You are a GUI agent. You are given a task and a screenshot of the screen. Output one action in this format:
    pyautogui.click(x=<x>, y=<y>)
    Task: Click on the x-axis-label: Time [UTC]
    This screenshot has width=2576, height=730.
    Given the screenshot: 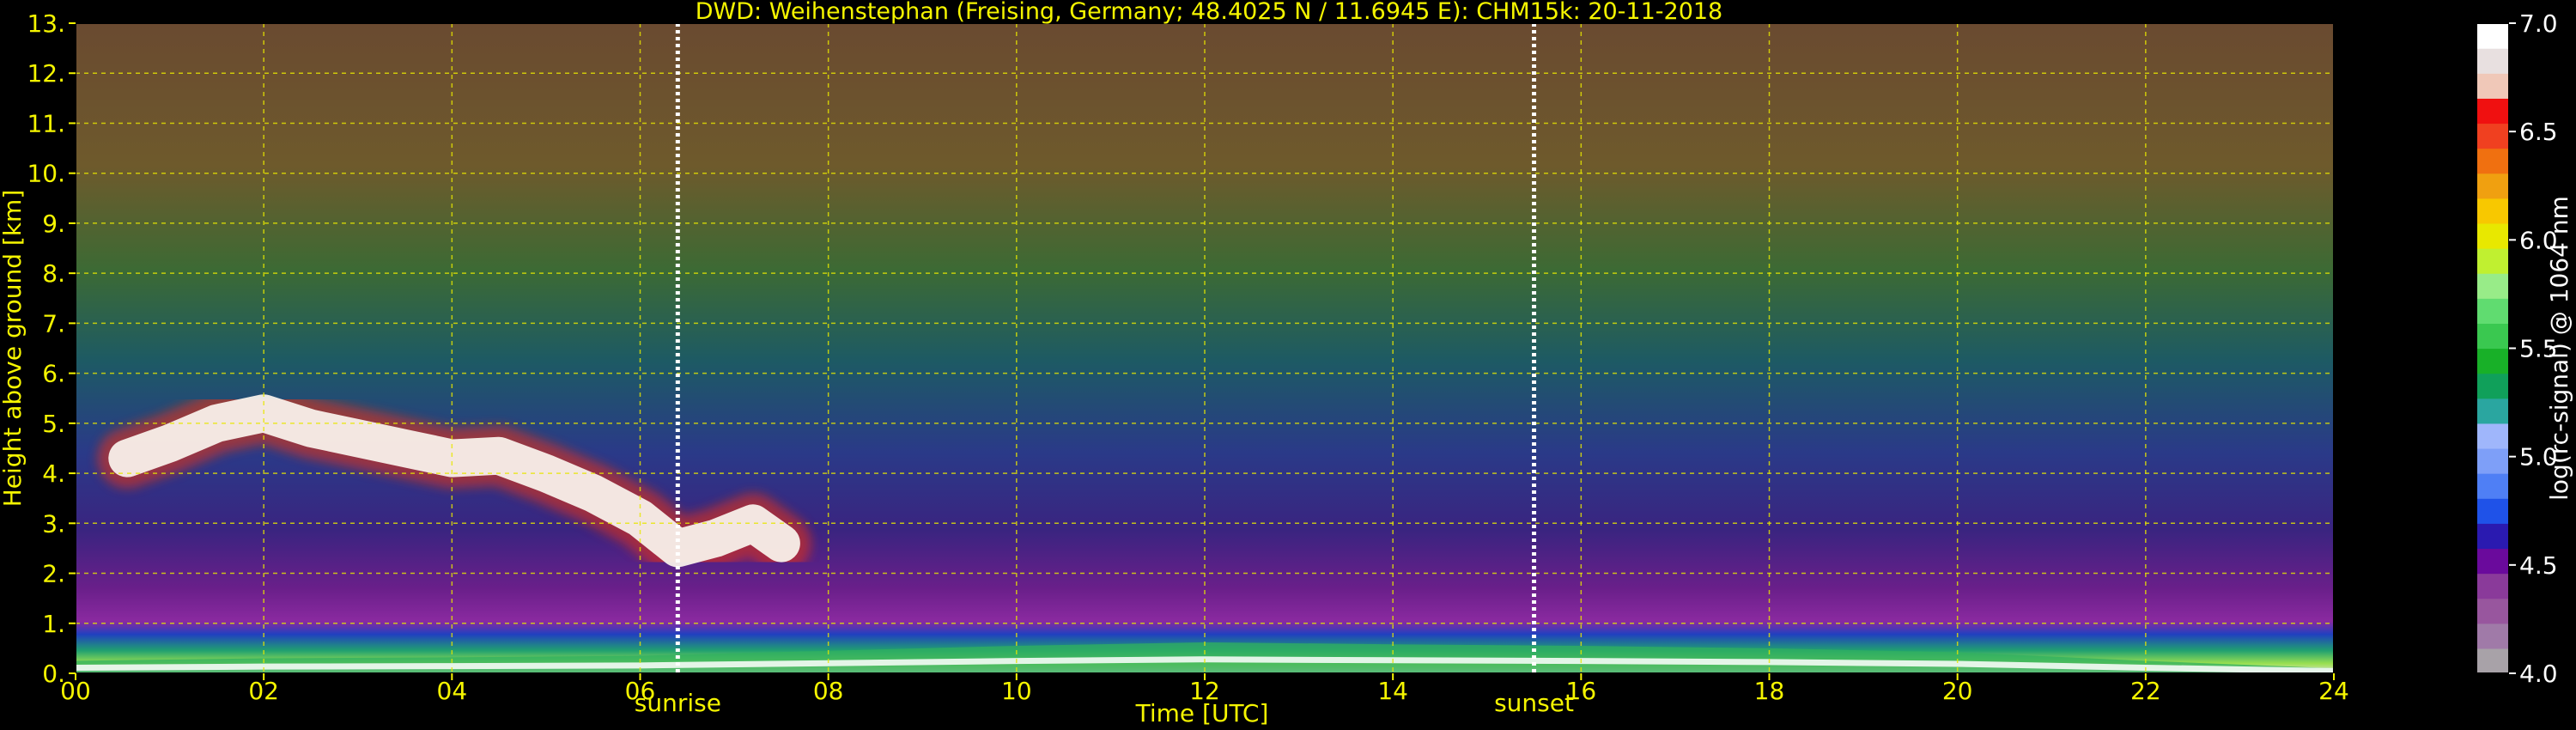 What is the action you would take?
    pyautogui.click(x=1202, y=713)
    